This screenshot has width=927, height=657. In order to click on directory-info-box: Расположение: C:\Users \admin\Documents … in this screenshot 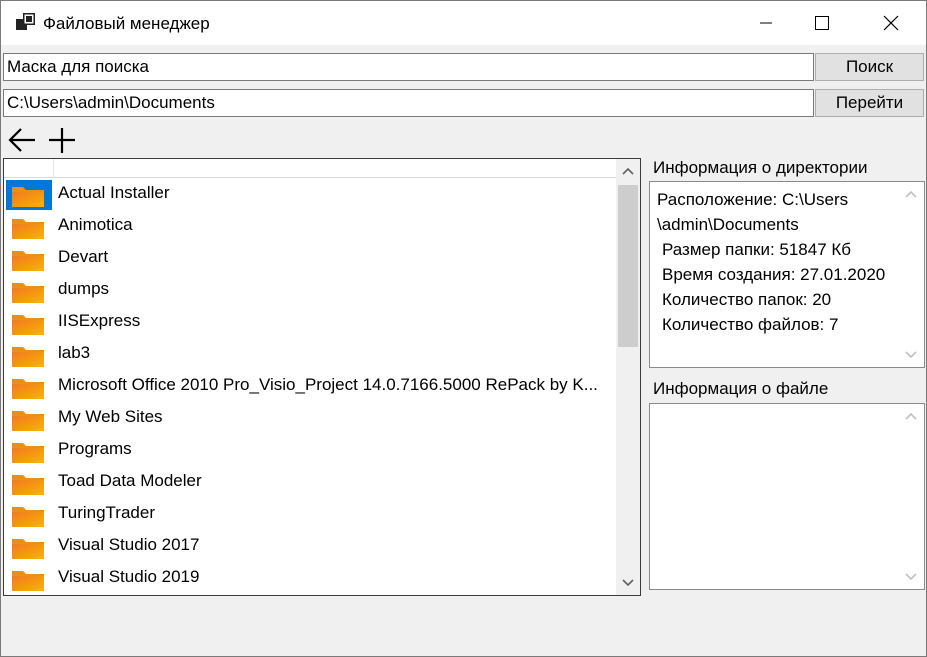, I will do `click(787, 274)`.